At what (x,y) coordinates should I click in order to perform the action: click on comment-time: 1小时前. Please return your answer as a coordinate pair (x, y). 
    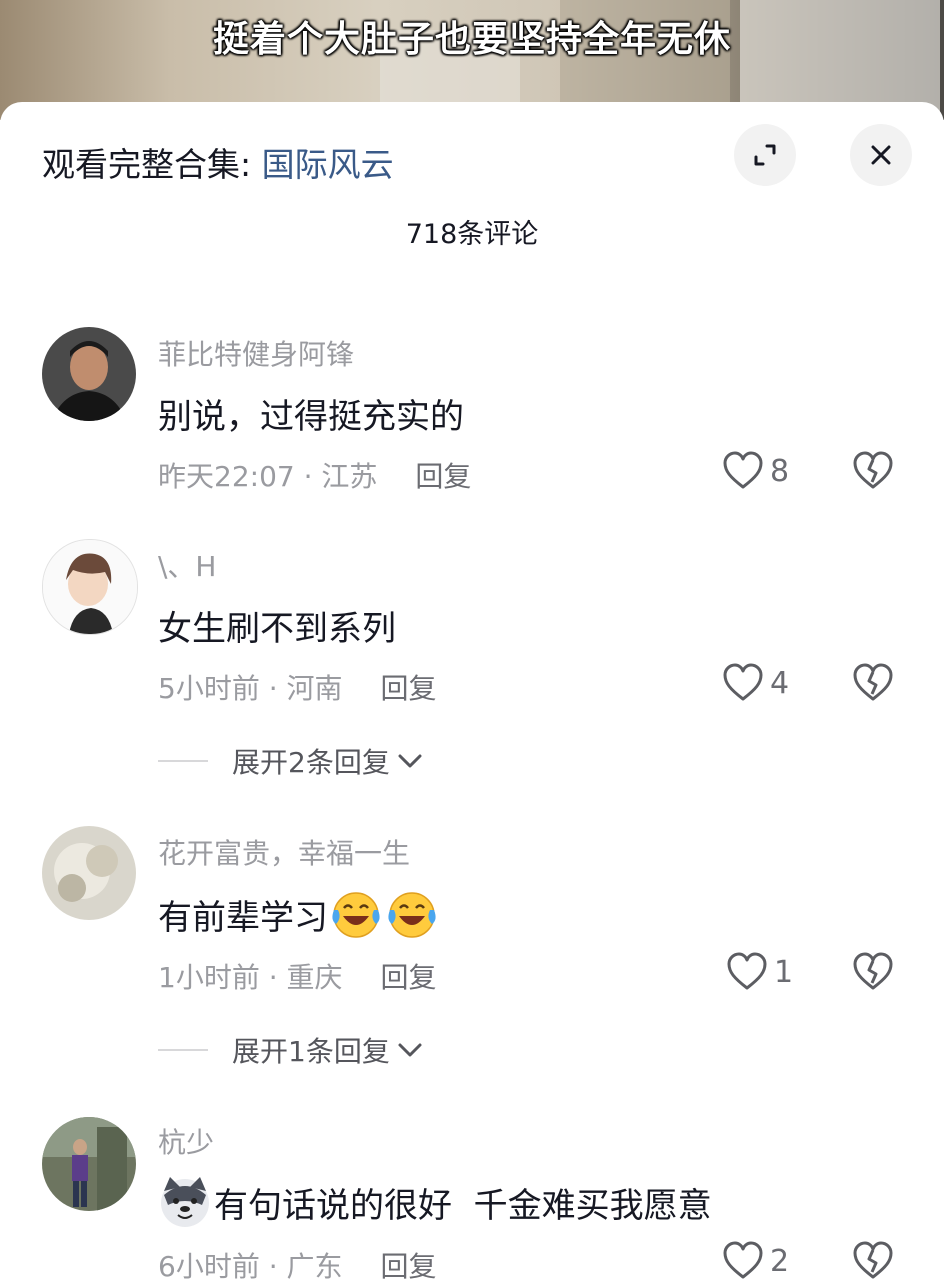
    Looking at the image, I should click on (209, 977).